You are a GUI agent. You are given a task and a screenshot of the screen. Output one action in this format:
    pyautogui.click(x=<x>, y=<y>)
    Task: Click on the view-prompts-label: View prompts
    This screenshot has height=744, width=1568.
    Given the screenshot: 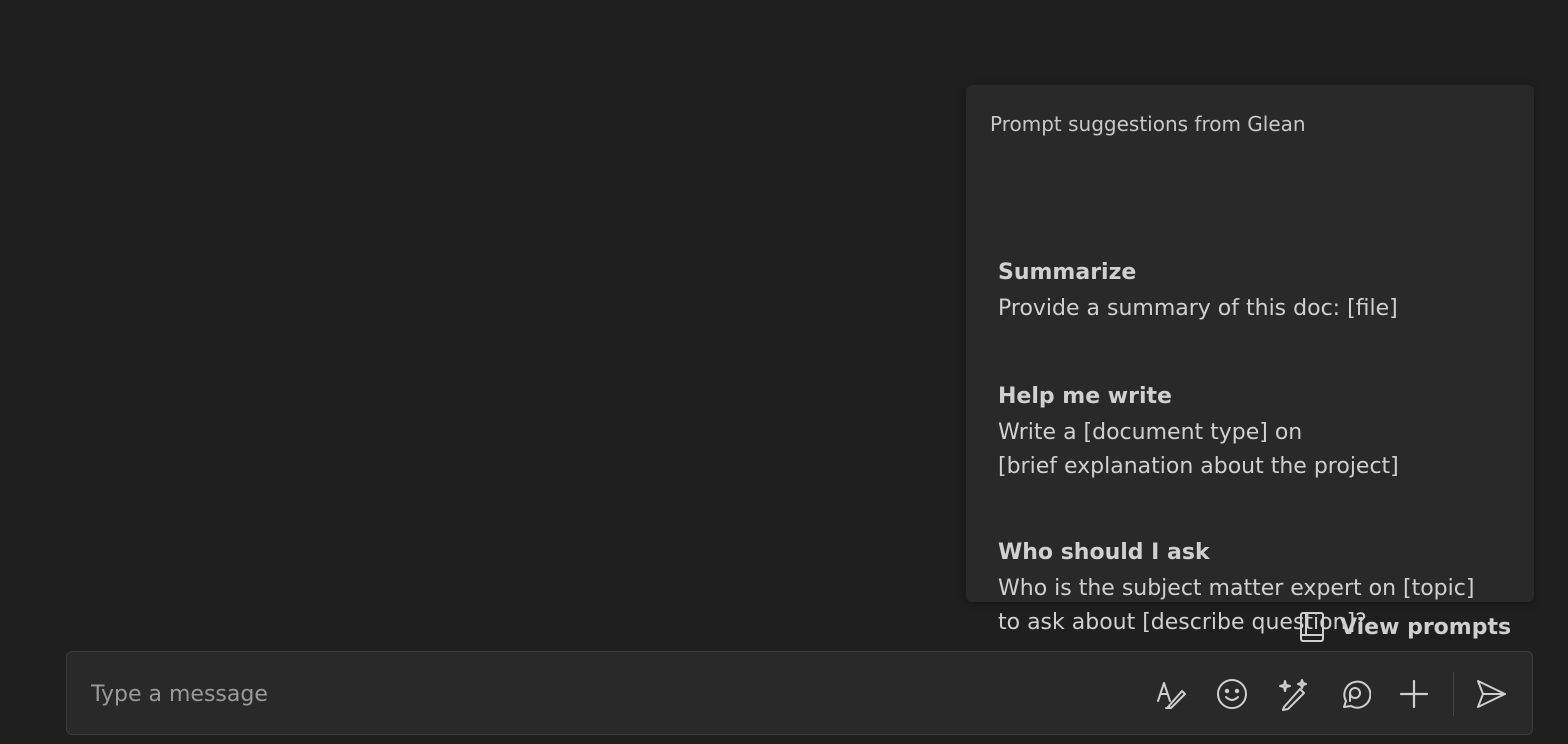 What is the action you would take?
    pyautogui.click(x=1426, y=627)
    